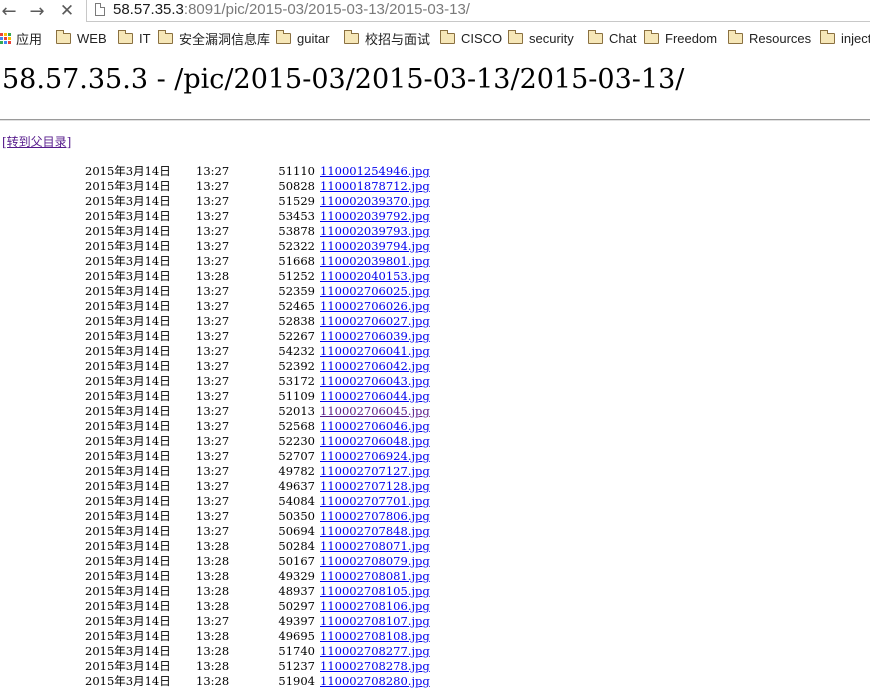 The height and width of the screenshot is (689, 870). Describe the element at coordinates (435, 321) in the screenshot. I see `listing-row: 2015年3月14日 13:27 52838 110002706027.jpg` at that location.